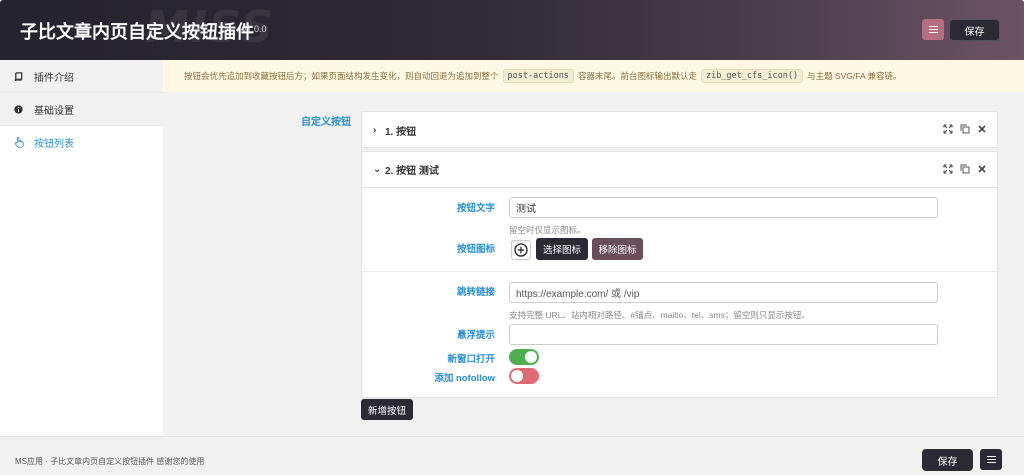 This screenshot has width=1024, height=475. I want to click on button-text-input: 测试, so click(723, 207).